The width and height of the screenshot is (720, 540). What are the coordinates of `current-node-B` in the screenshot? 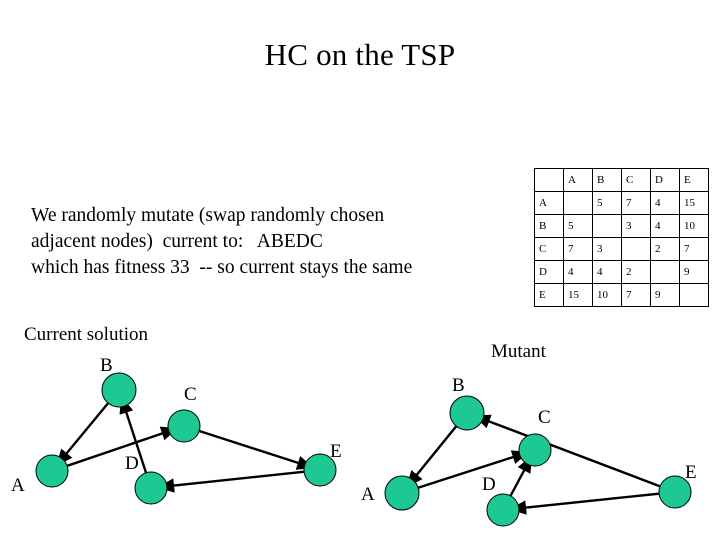 It's located at (119, 390).